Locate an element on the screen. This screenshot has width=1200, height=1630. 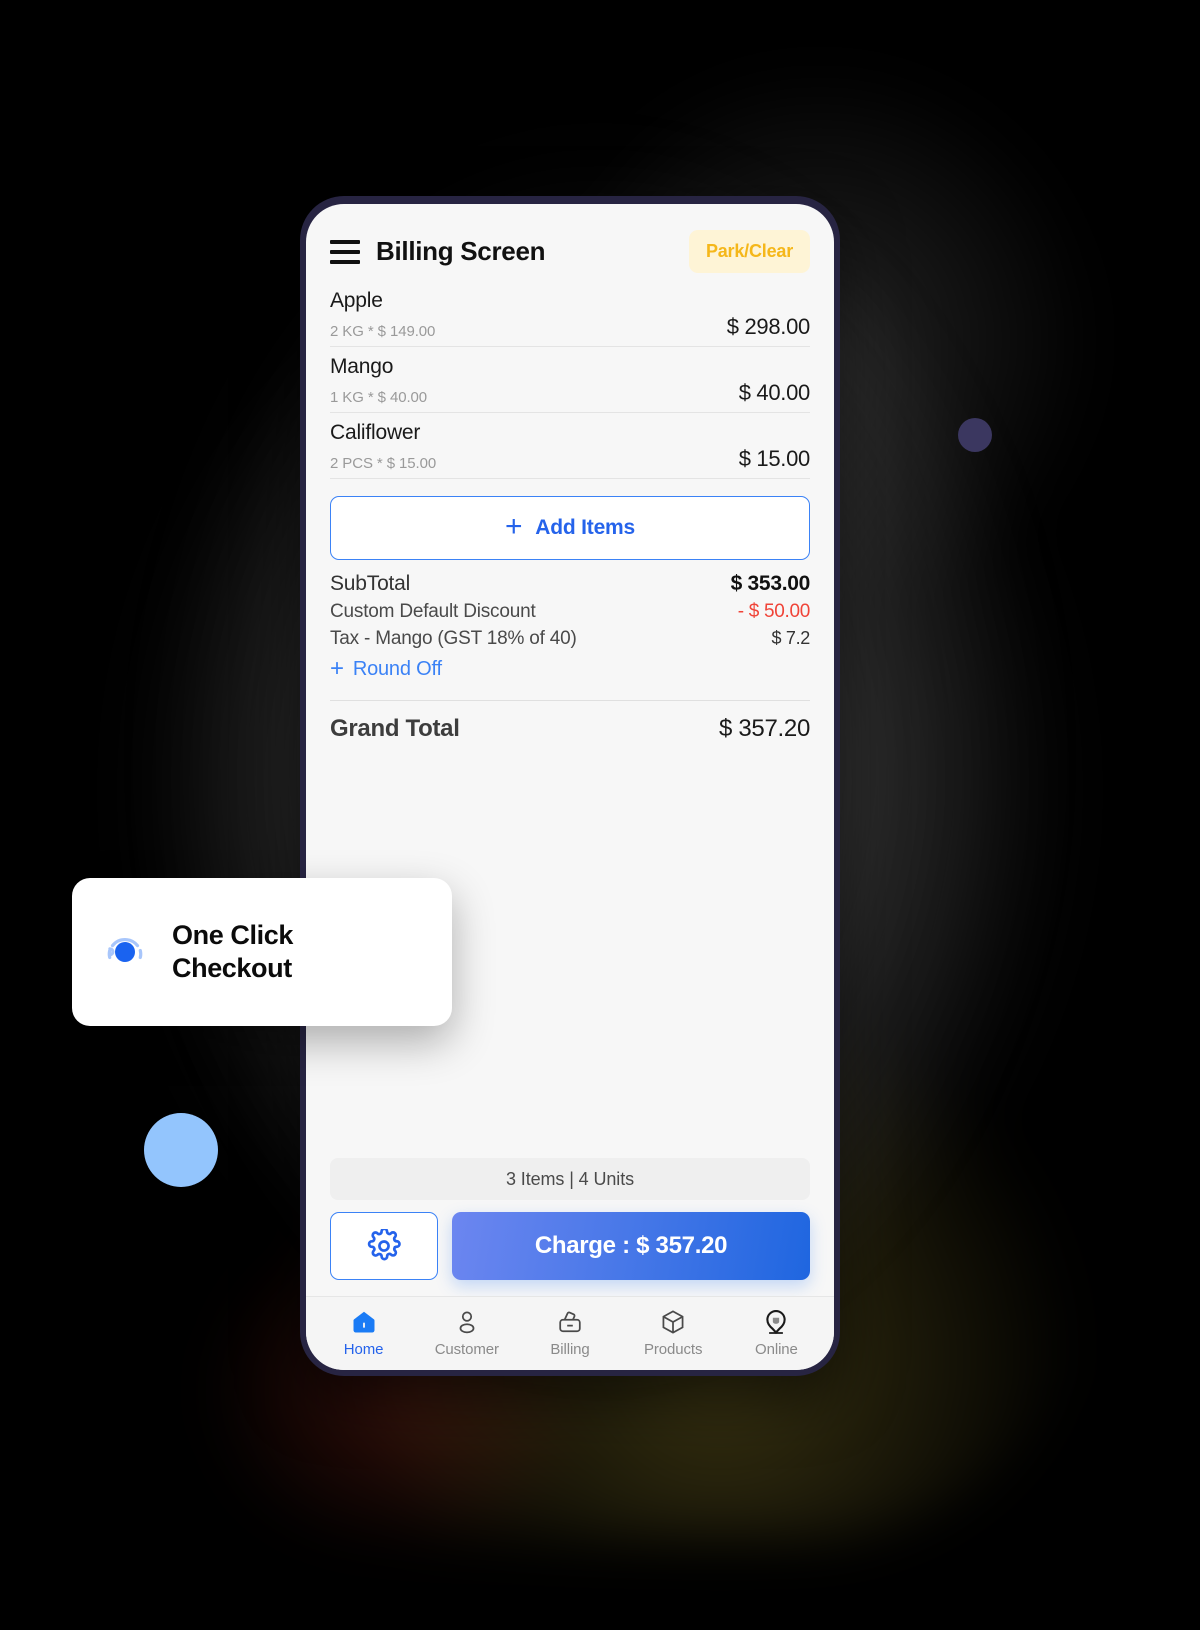
app-header: Billing Screen Park/Clear is located at coordinates (570, 241).